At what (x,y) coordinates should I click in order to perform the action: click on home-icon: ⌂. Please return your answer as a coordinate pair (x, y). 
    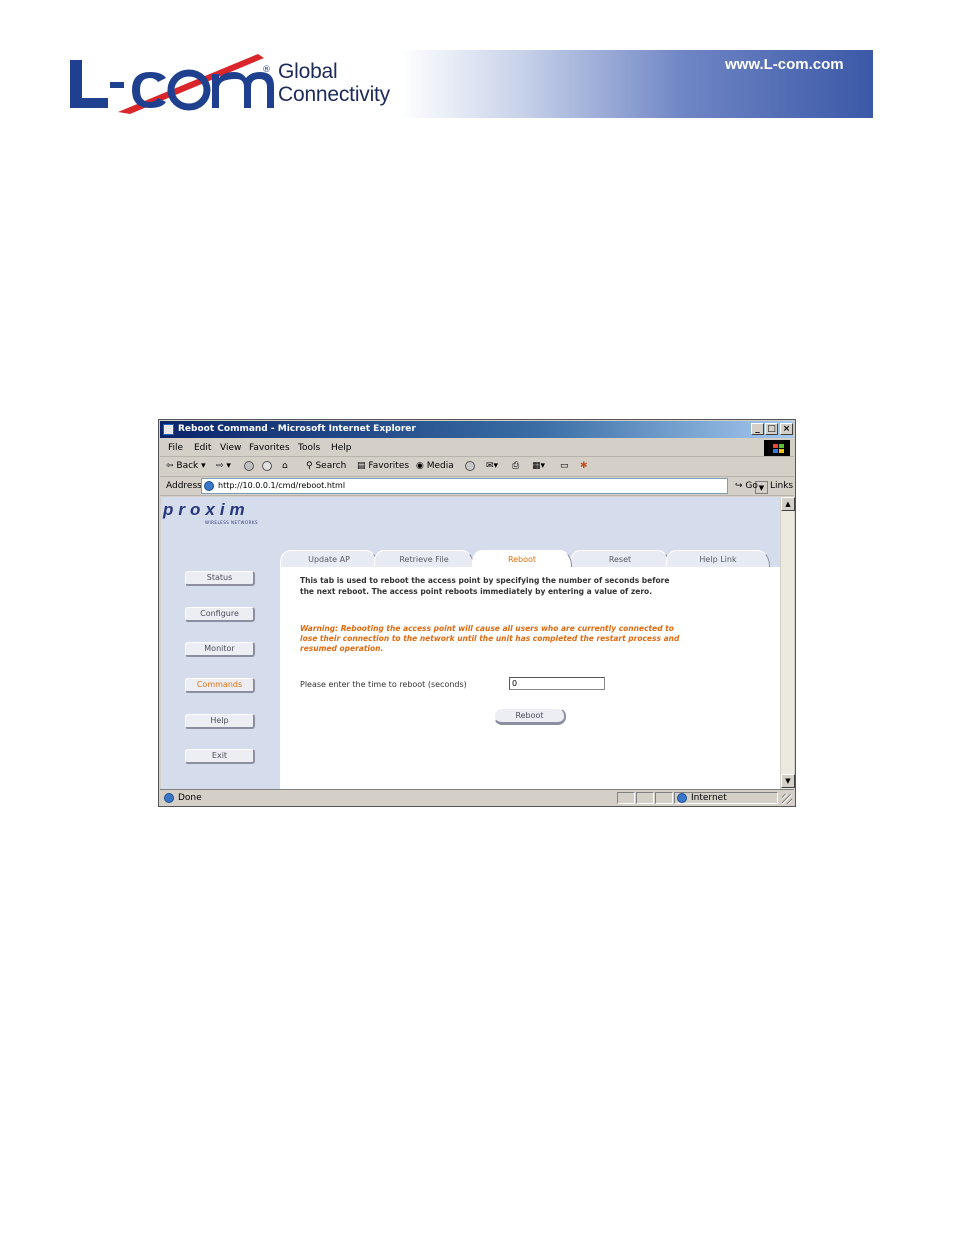
    Looking at the image, I should click on (285, 466).